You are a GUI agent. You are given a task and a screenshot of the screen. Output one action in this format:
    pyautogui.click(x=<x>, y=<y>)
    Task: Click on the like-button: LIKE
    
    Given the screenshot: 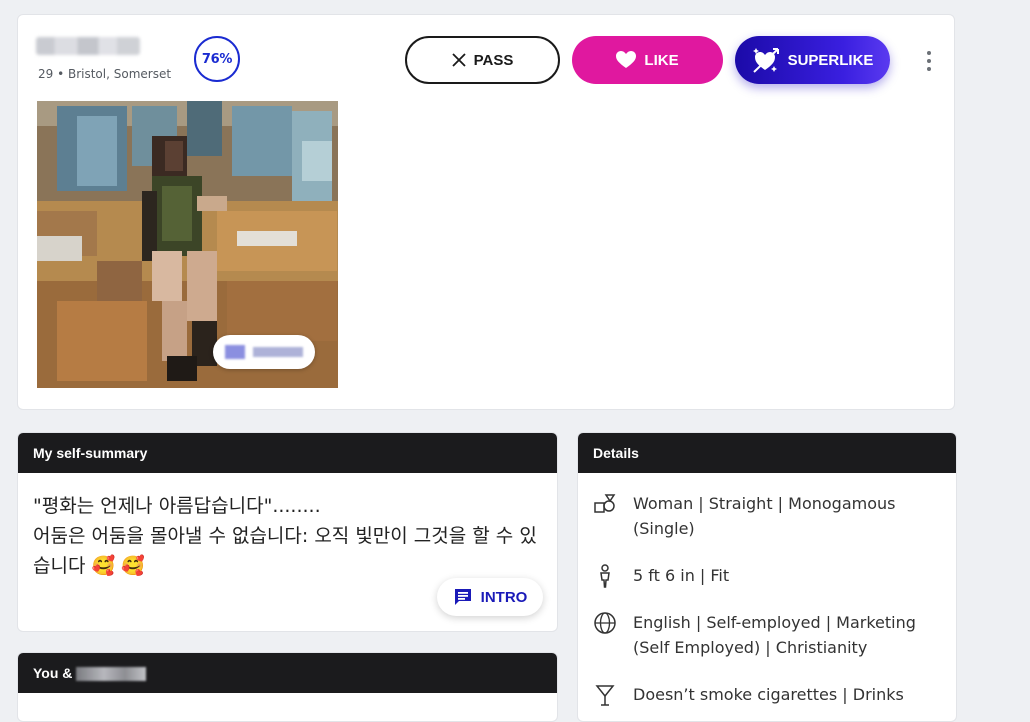 What is the action you would take?
    pyautogui.click(x=647, y=60)
    